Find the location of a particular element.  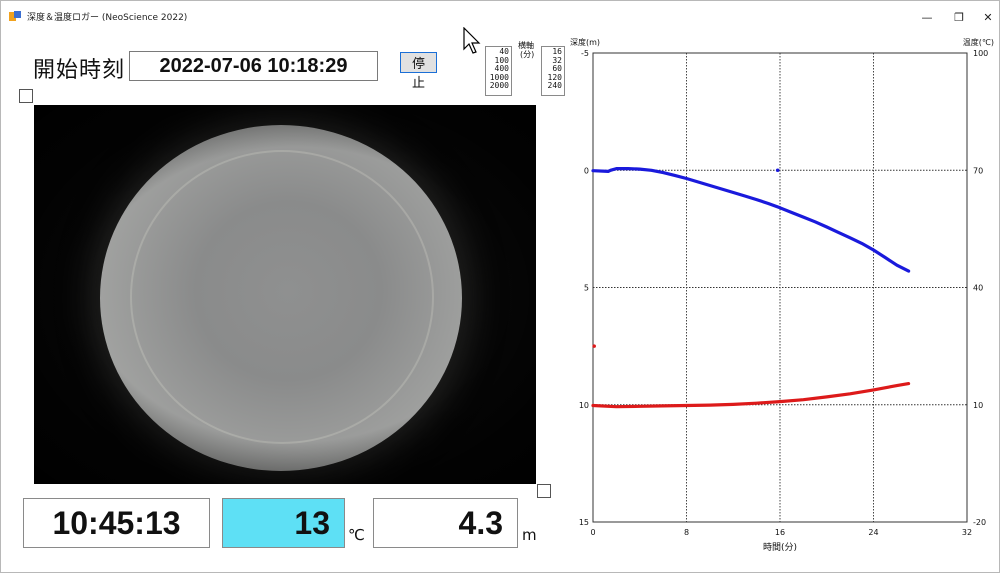

y-left-axis-title: 深度(m) is located at coordinates (585, 42).